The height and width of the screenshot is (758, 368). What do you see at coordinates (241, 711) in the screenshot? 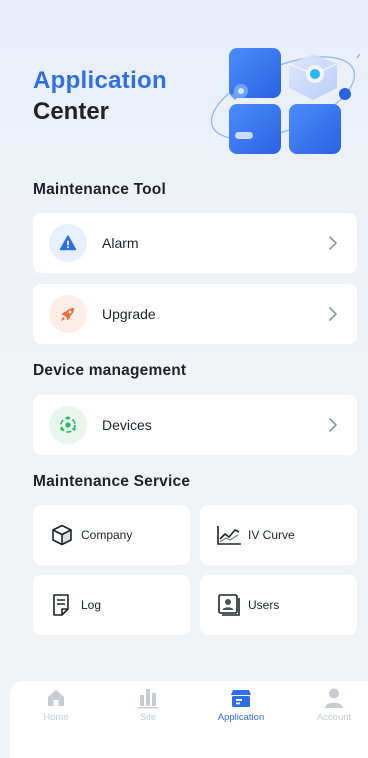
I see `tab-application: Application` at bounding box center [241, 711].